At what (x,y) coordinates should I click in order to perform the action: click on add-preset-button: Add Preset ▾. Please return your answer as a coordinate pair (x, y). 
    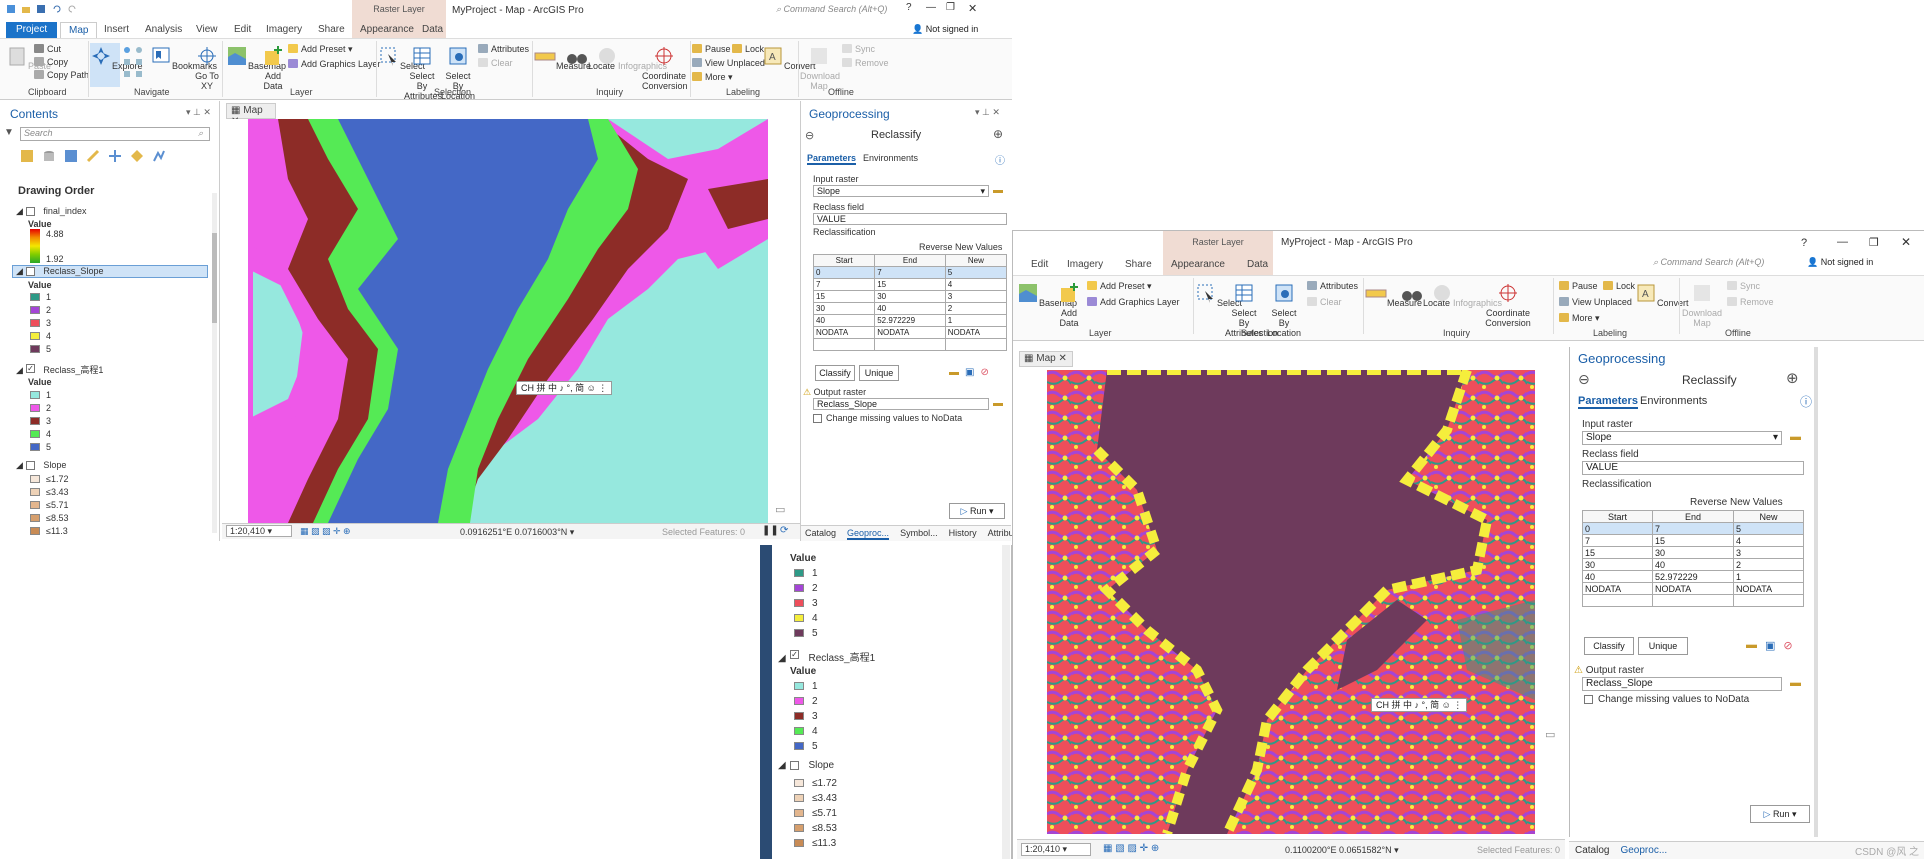
    Looking at the image, I should click on (1119, 286).